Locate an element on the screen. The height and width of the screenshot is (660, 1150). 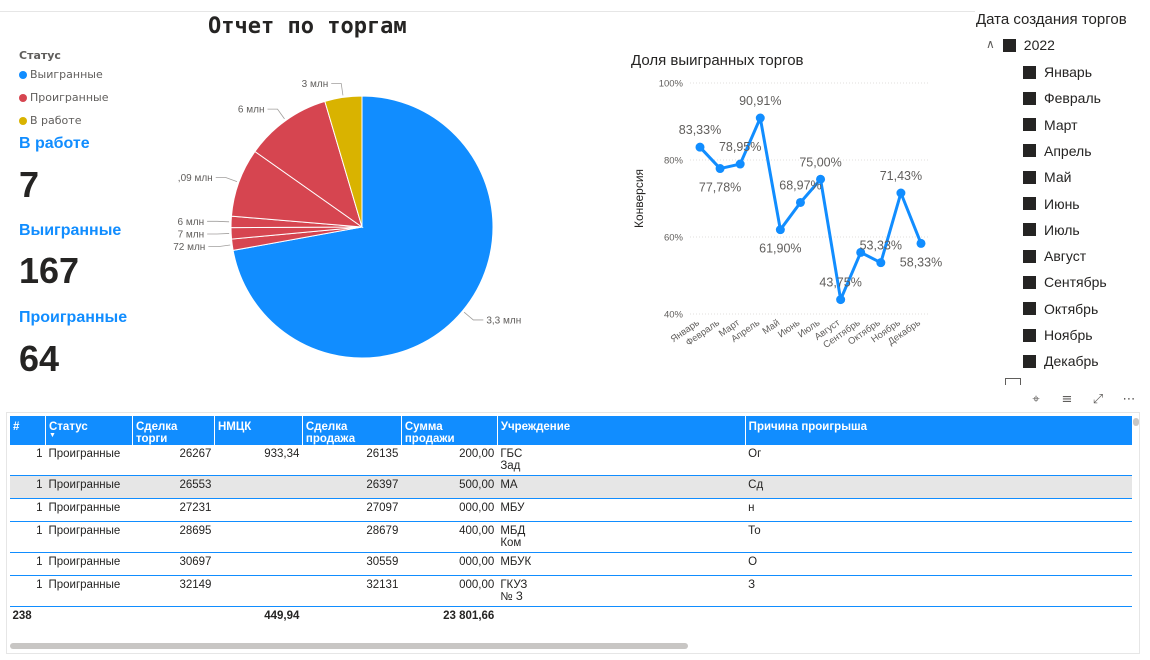
slicer-month-item: Октябрь is located at coordinates (1060, 309).